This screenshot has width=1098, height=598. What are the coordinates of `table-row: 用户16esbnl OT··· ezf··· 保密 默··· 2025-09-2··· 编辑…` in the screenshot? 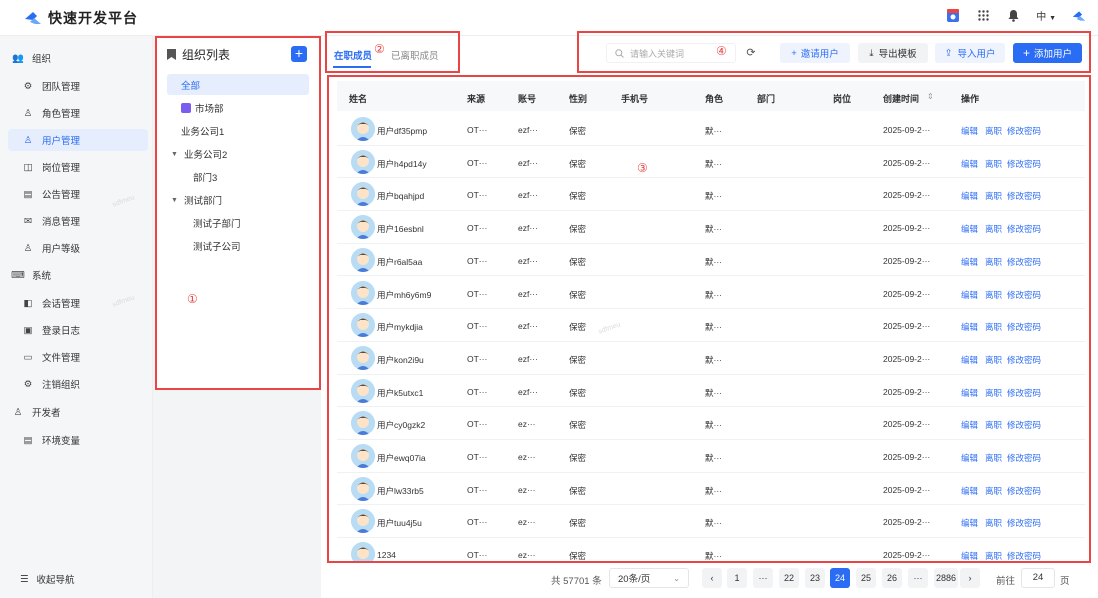 It's located at (711, 227).